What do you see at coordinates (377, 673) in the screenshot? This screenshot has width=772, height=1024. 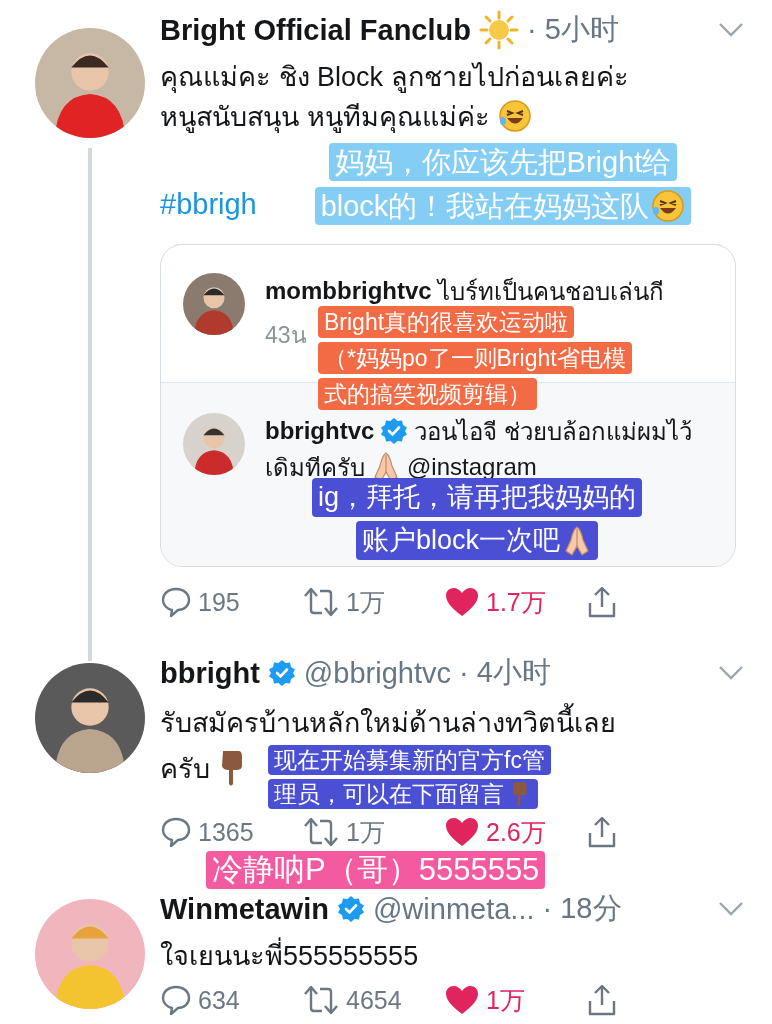 I see `user-handle: @bbrightvc` at bounding box center [377, 673].